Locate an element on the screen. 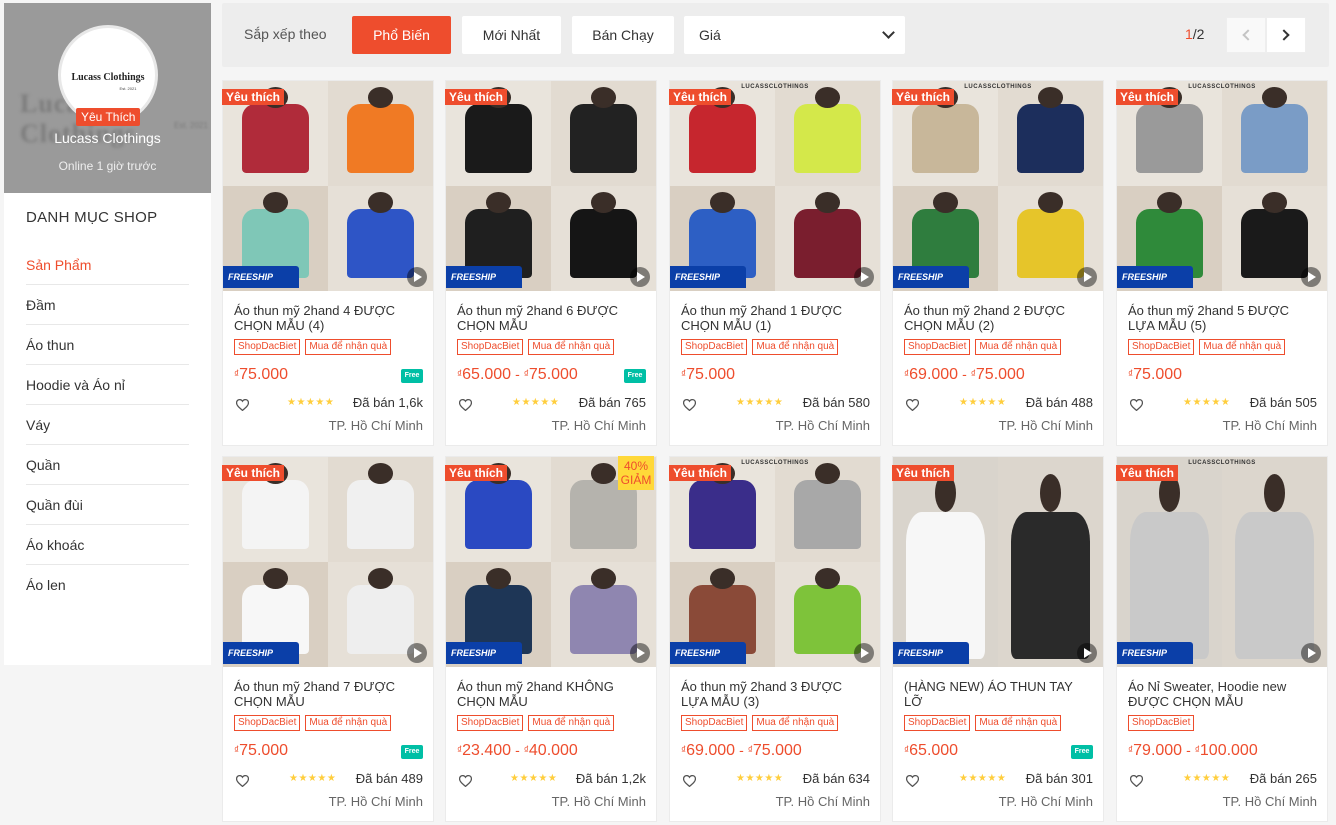  product-title: Áo thun mỹ 2hand 3 ĐƯỢC LỰA MẪU (3) is located at coordinates (776, 694).